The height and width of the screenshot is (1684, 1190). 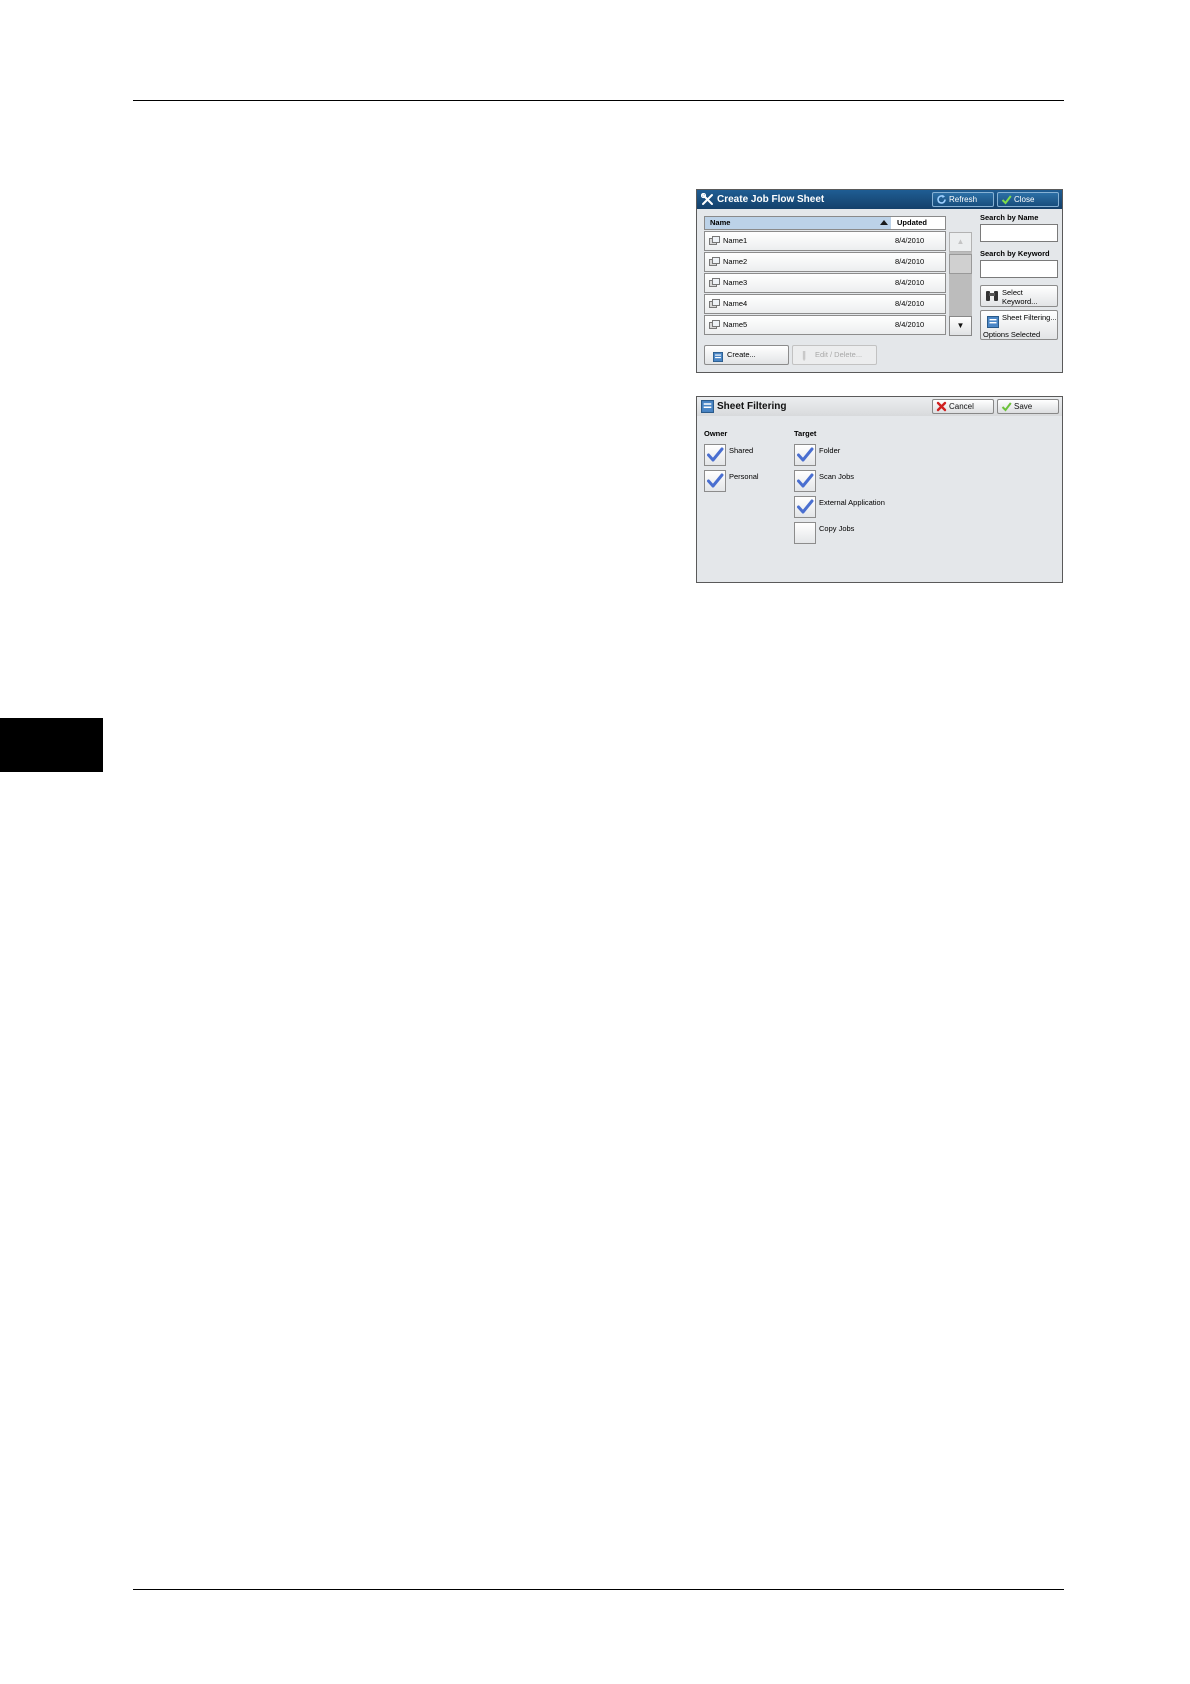 I want to click on scroll-up-button: ▲, so click(x=960, y=242).